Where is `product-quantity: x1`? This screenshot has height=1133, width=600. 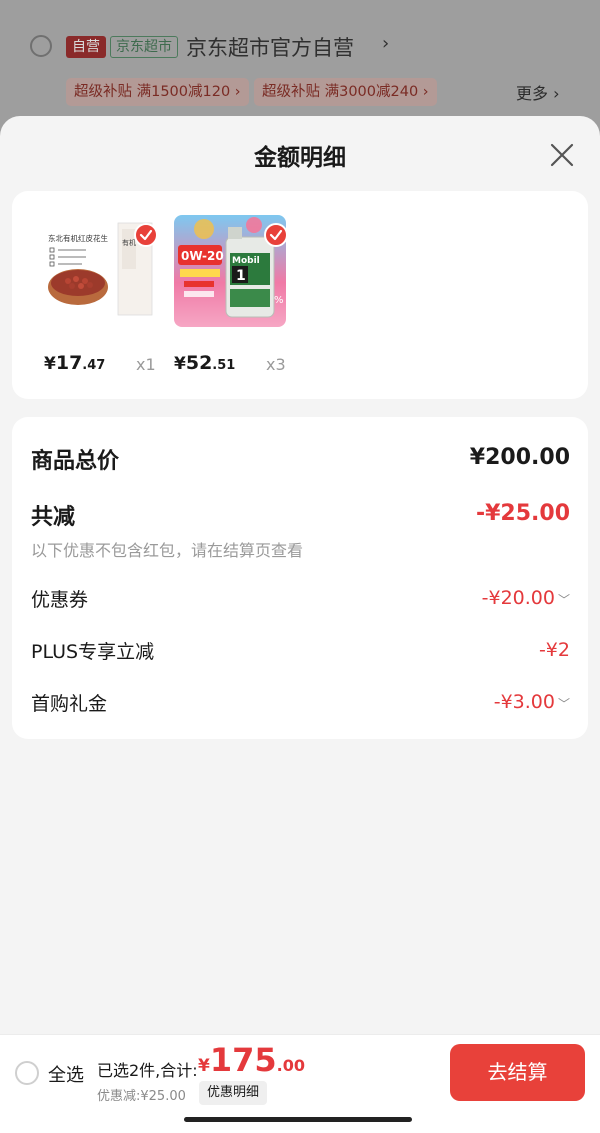 product-quantity: x1 is located at coordinates (146, 364).